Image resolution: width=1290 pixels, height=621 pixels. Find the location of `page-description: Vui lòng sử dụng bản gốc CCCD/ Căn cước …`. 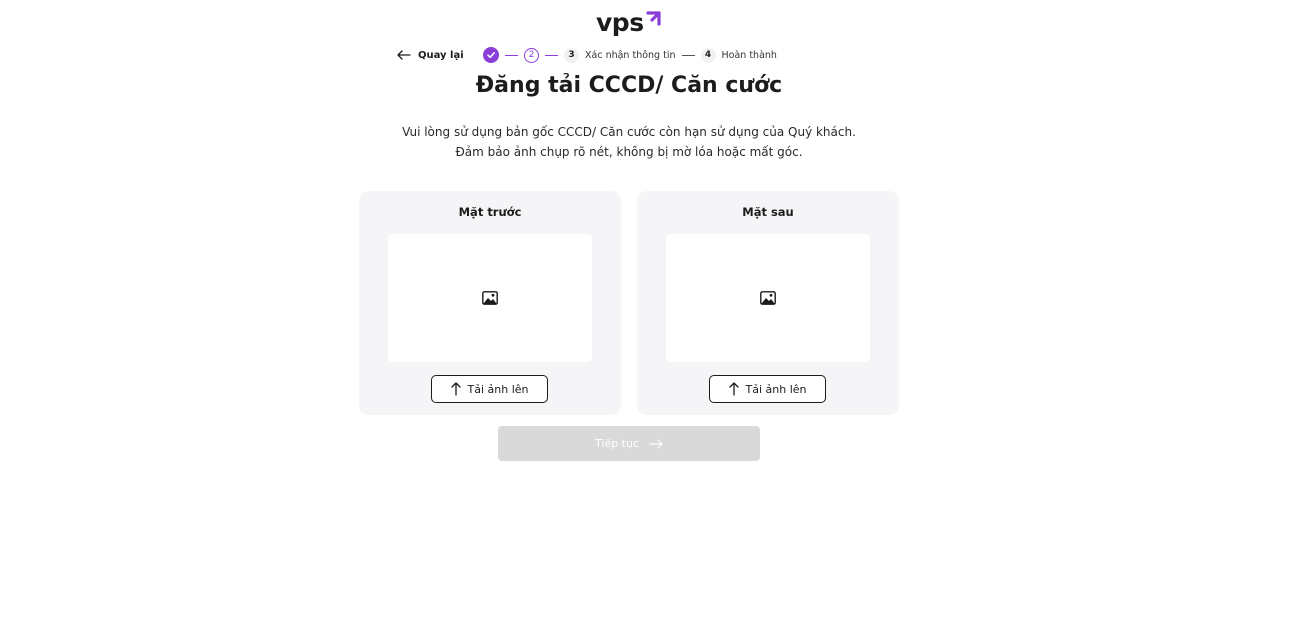

page-description: Vui lòng sử dụng bản gốc CCCD/ Căn cước … is located at coordinates (629, 142).